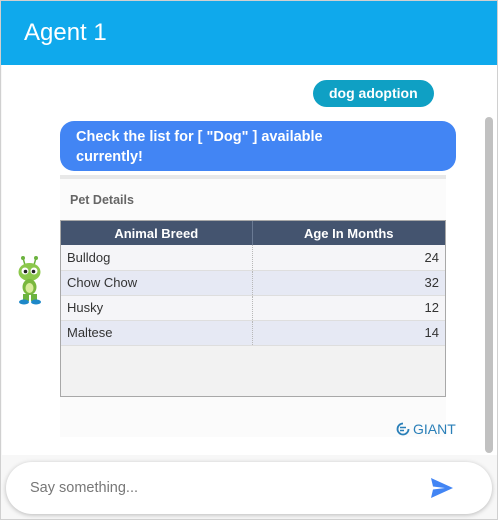 This screenshot has height=520, width=498. What do you see at coordinates (348, 333) in the screenshot?
I see `age-cell: 14` at bounding box center [348, 333].